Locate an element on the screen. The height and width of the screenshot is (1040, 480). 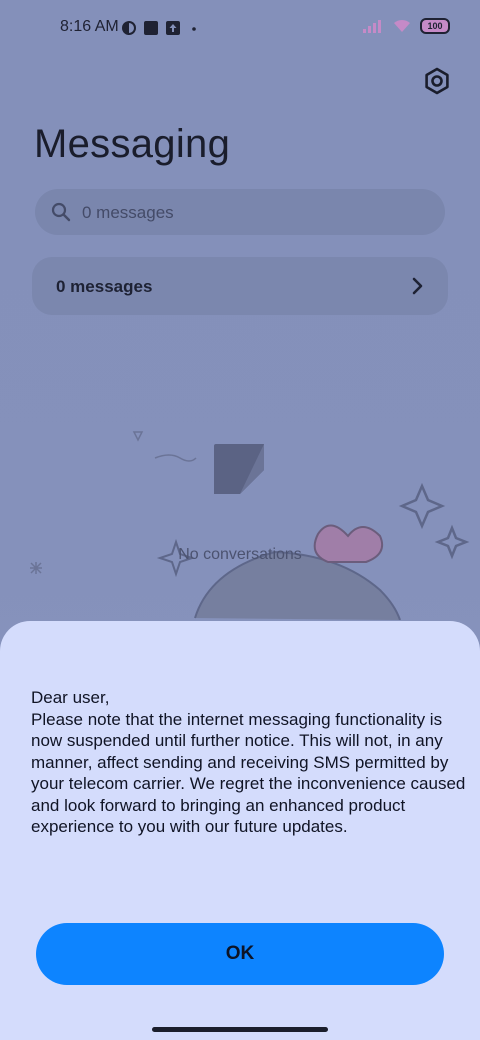
wifi-icon is located at coordinates (402, 25).